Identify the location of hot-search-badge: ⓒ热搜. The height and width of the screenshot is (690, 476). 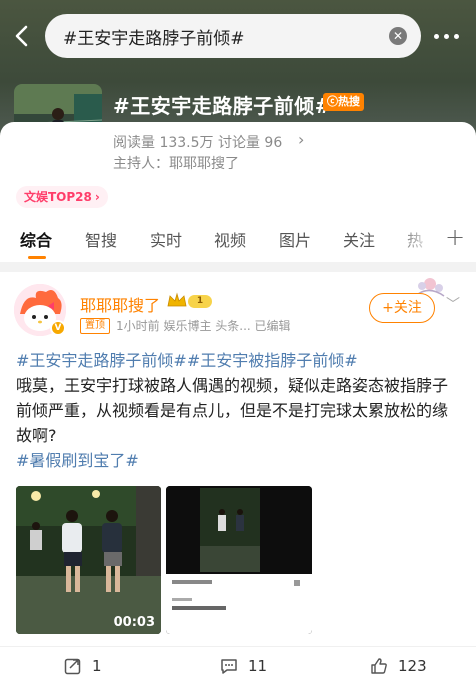
(343, 102).